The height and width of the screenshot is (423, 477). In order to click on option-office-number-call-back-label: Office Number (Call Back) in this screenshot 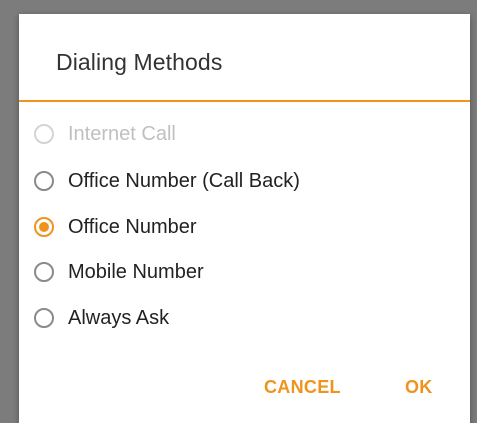, I will do `click(184, 180)`.